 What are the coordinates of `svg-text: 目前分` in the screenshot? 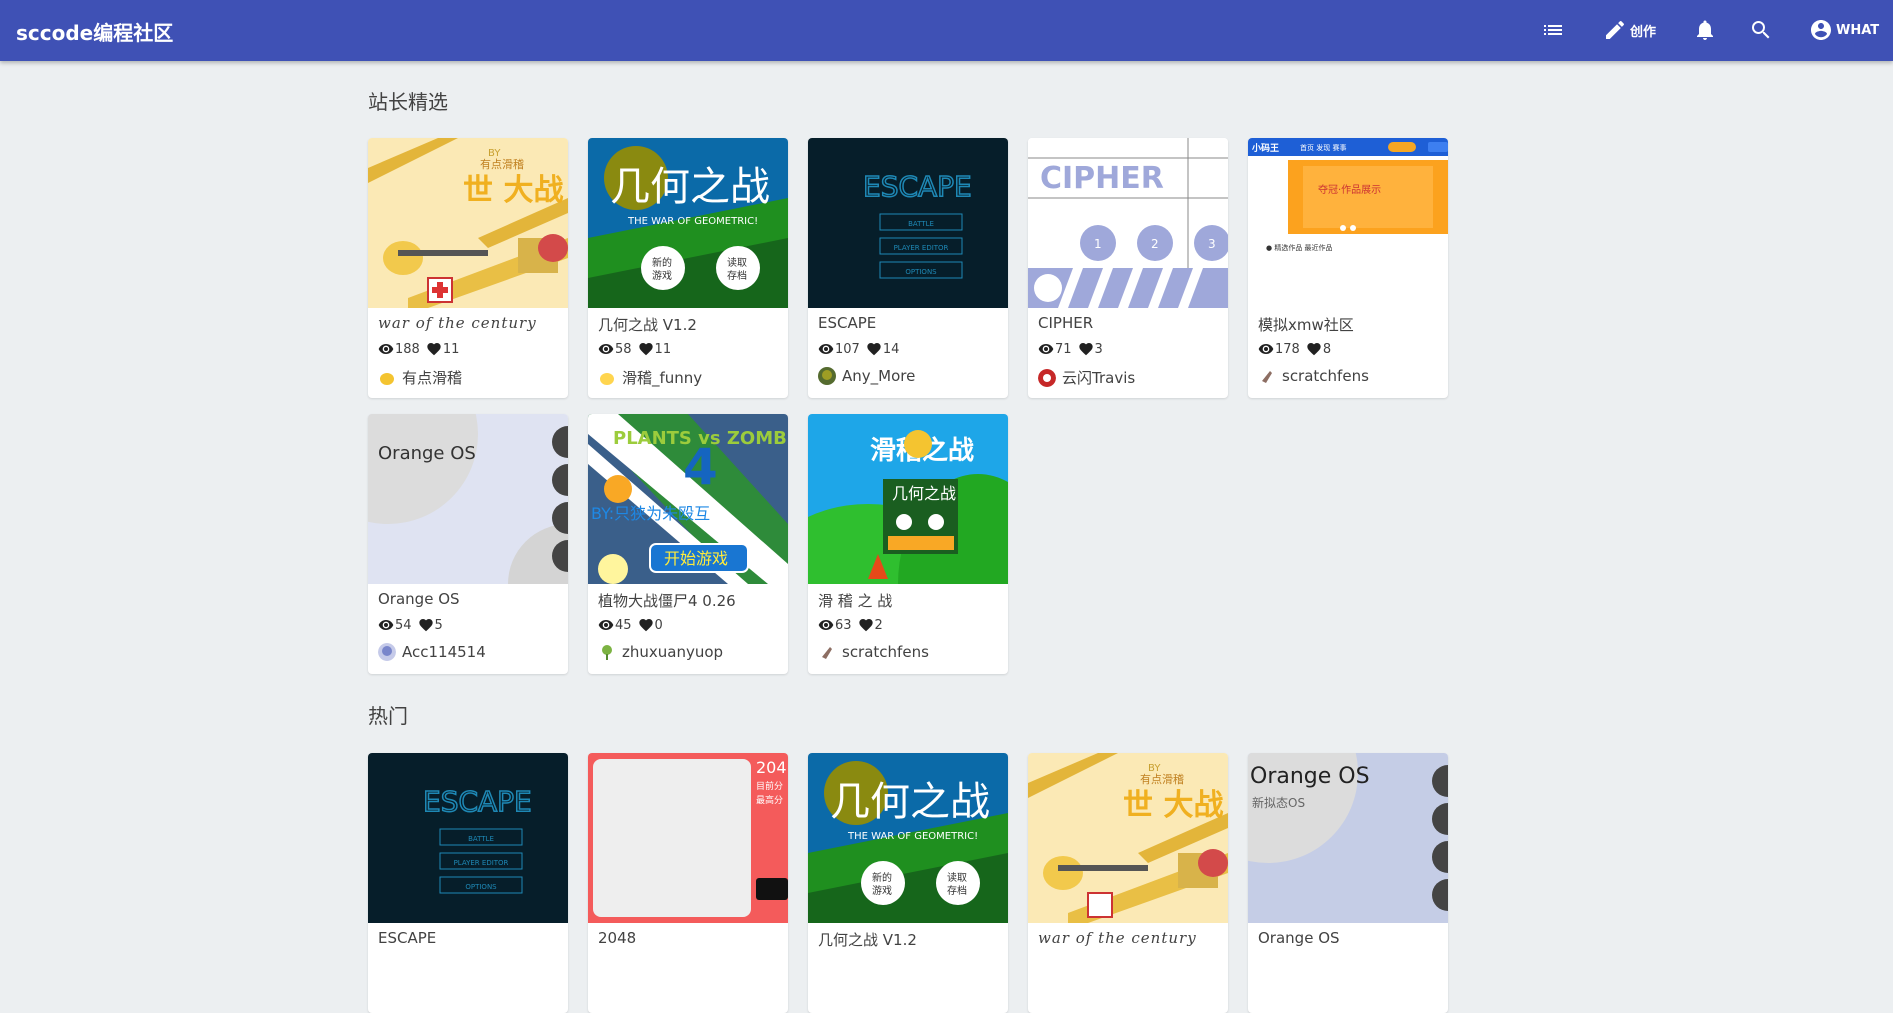 It's located at (769, 786).